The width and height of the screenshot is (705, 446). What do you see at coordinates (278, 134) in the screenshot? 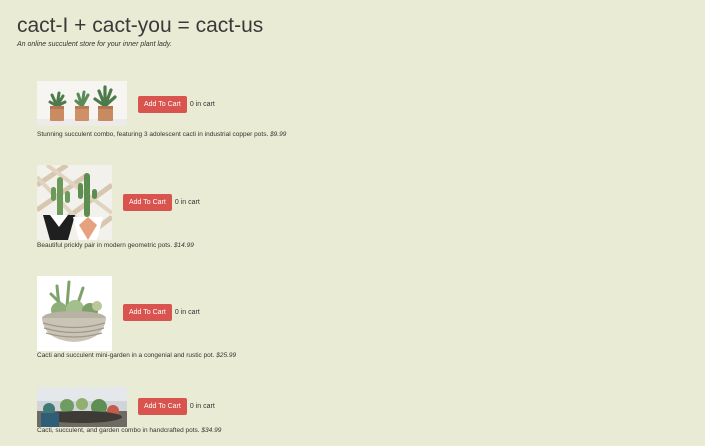
I see `product-price: $9.99` at bounding box center [278, 134].